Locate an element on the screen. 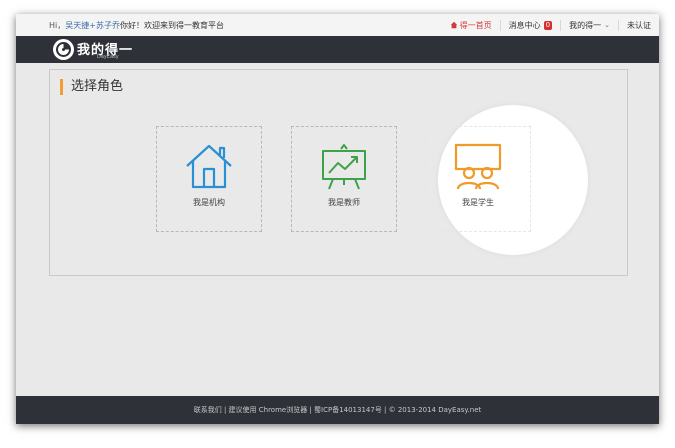  home-icon is located at coordinates (453, 25).